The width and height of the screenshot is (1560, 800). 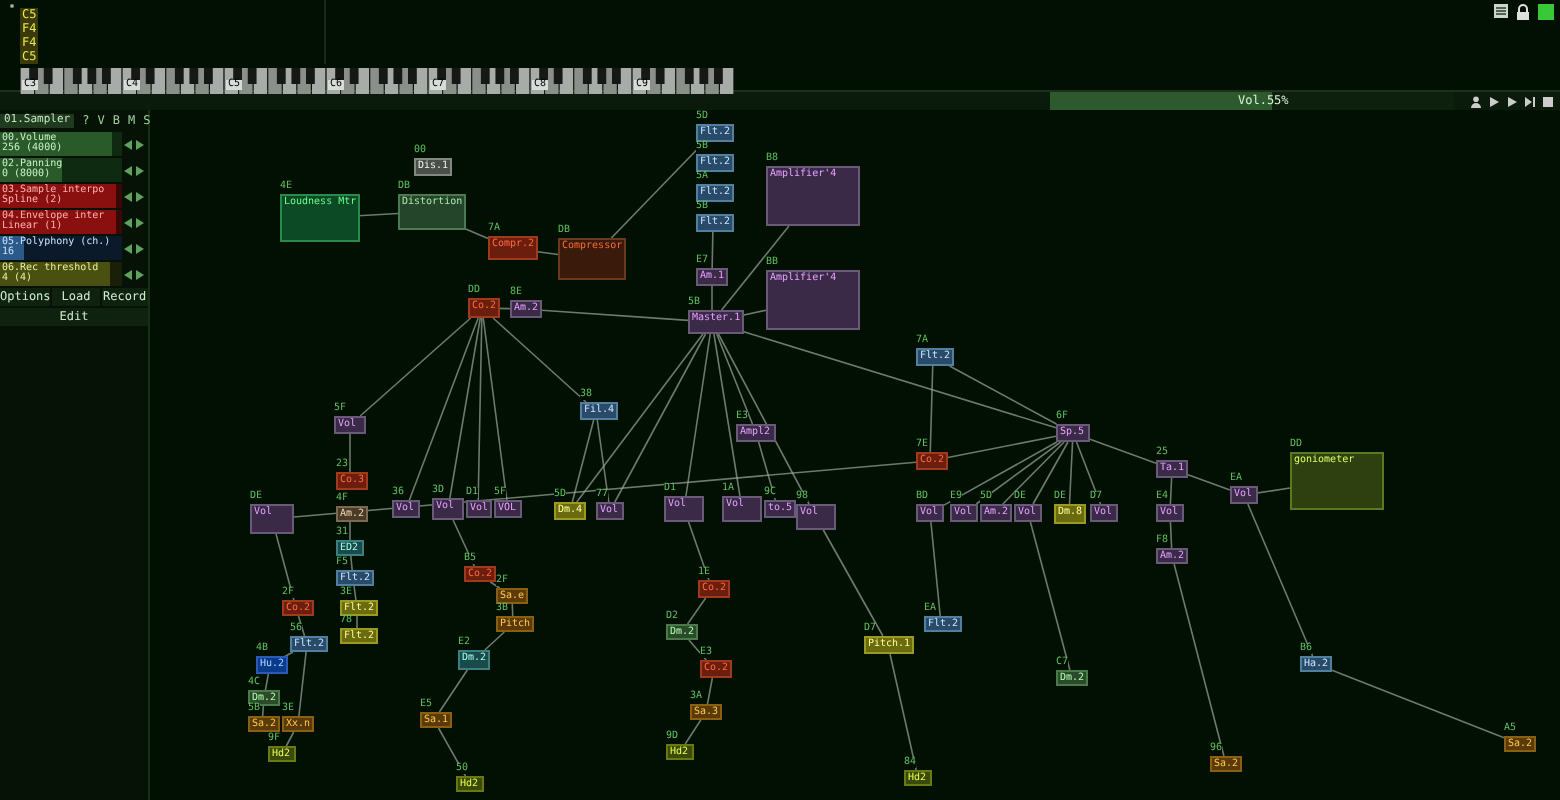 I want to click on lock-icon, so click(x=1523, y=12).